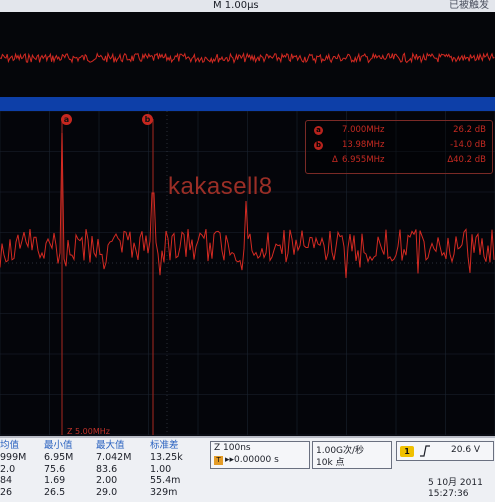 This screenshot has width=495, height=502. What do you see at coordinates (469, 130) in the screenshot?
I see `cursor-a-amplitude: 26.2 dB` at bounding box center [469, 130].